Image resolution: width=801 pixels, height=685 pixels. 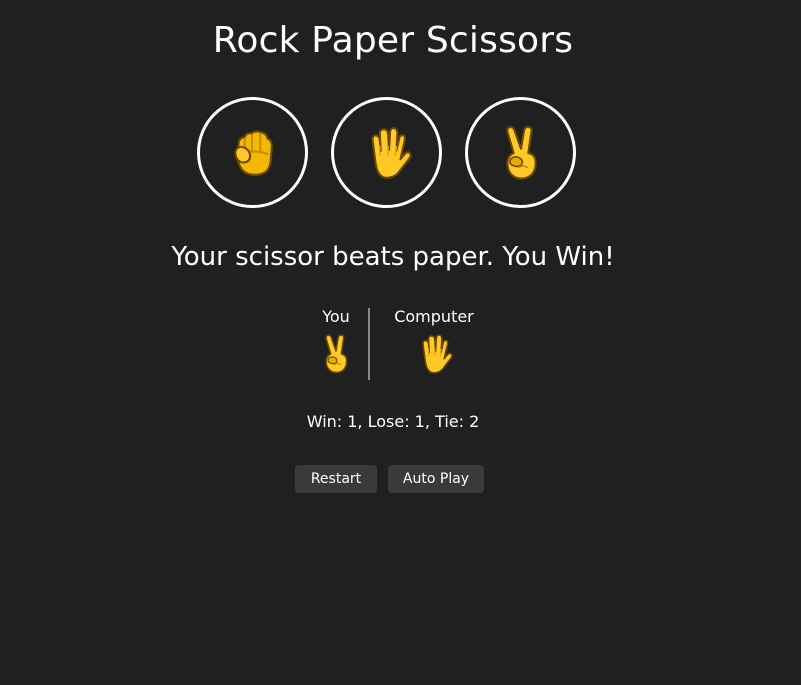 I want to click on rock-button, so click(x=252, y=152).